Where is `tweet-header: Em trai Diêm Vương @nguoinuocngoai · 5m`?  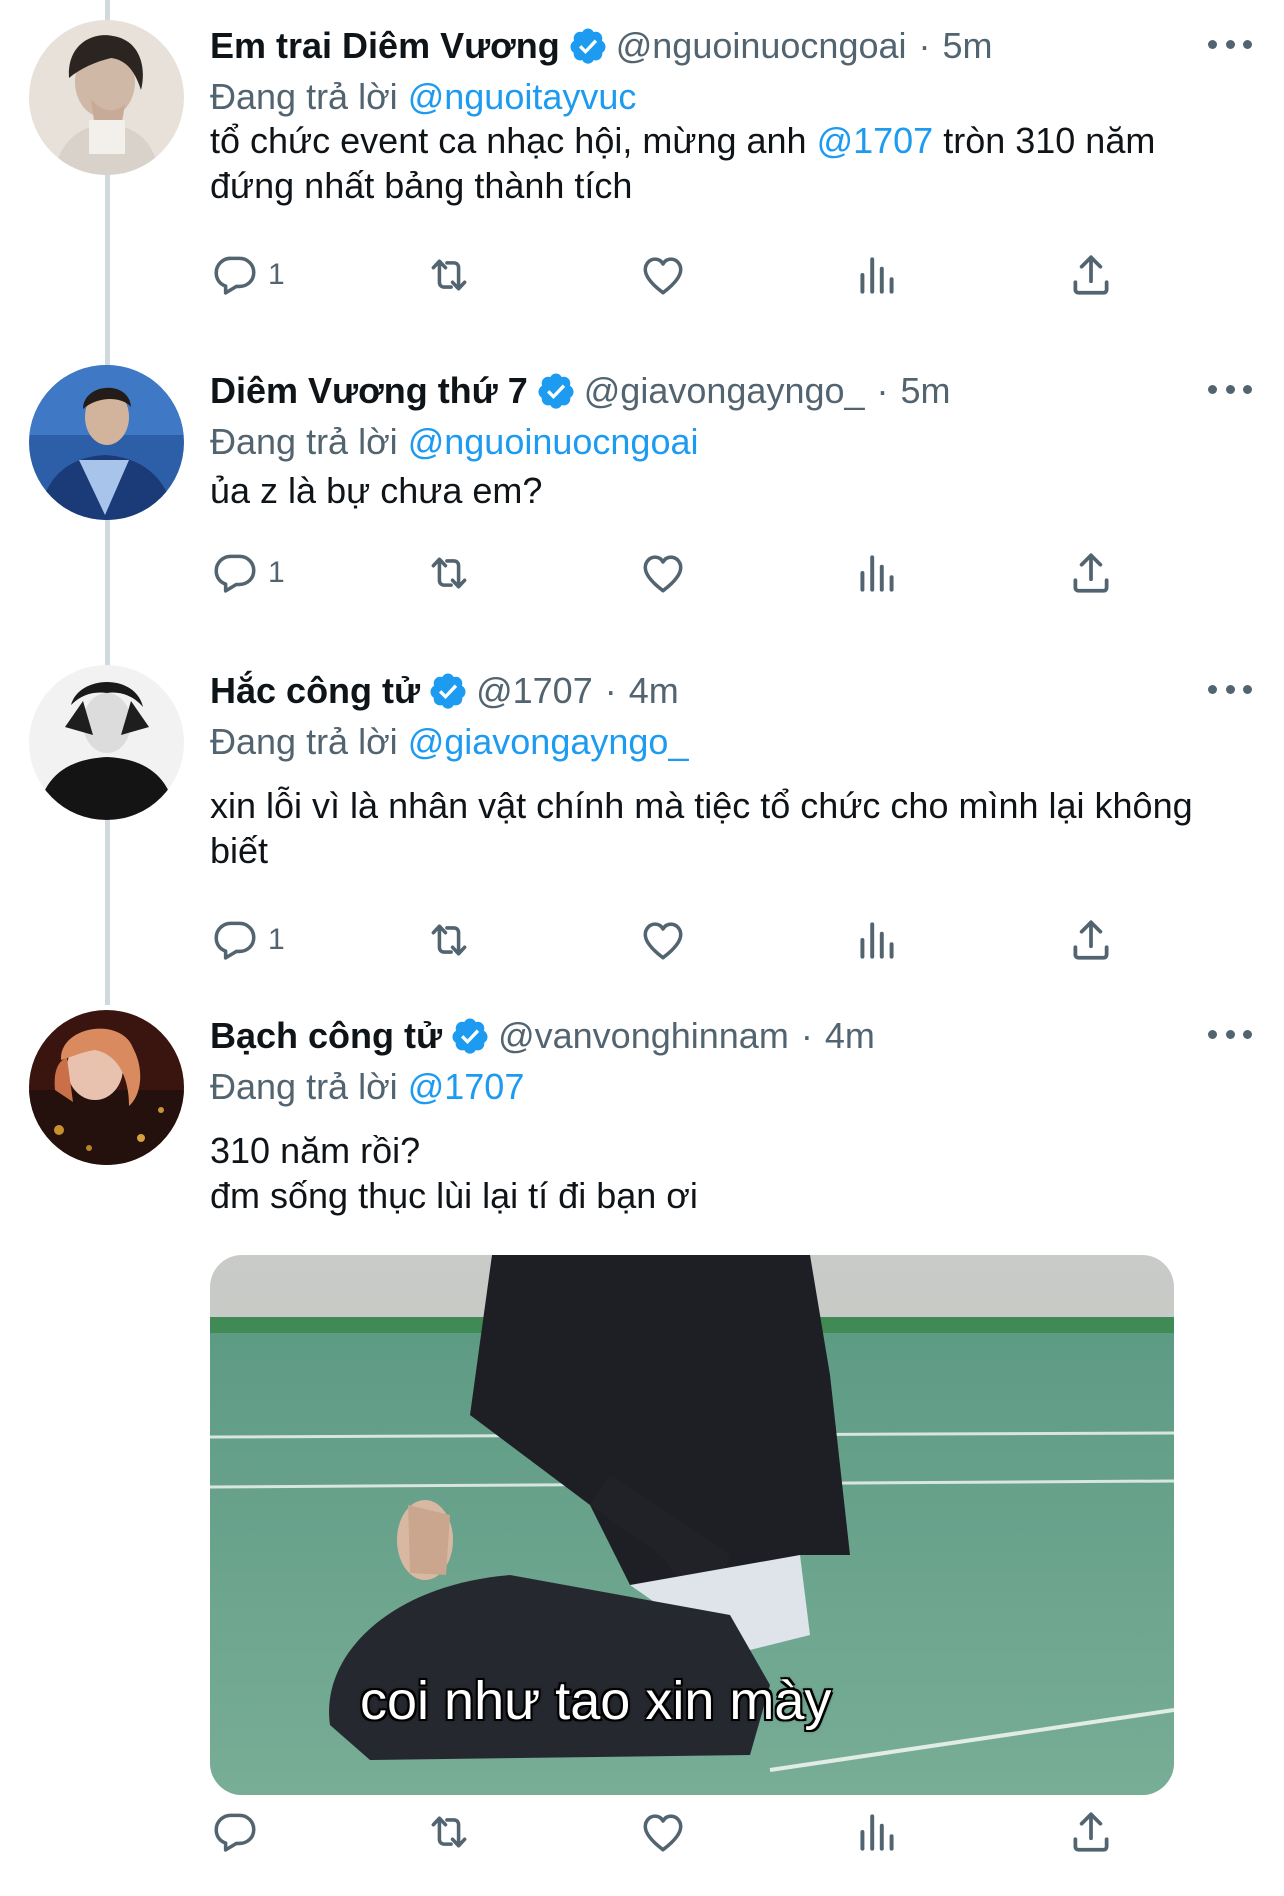
tweet-header: Em trai Diêm Vương @nguoinuocngoai · 5m is located at coordinates (707, 46).